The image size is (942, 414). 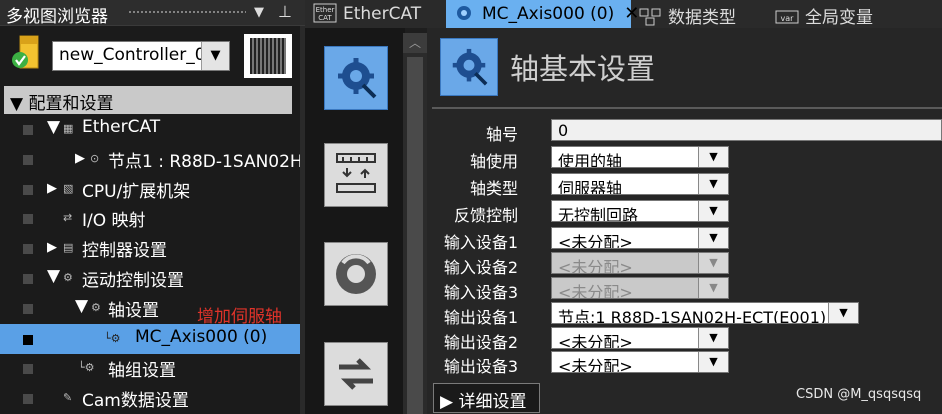 What do you see at coordinates (705, 313) in the screenshot?
I see `output-device-1-select: 节点:1 R88D-1SAN02H-ECT(E001) ▼` at bounding box center [705, 313].